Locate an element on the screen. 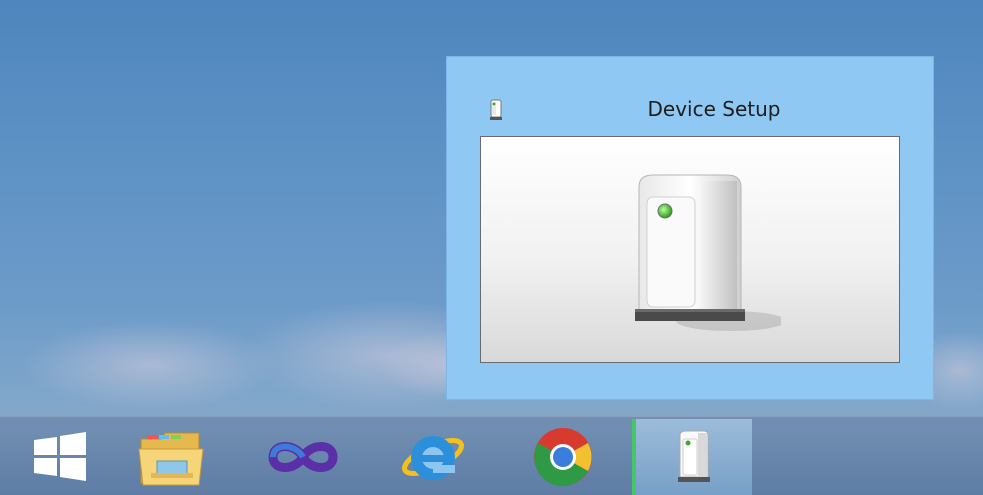 The image size is (983, 495). file-explorer-icon is located at coordinates (171, 459).